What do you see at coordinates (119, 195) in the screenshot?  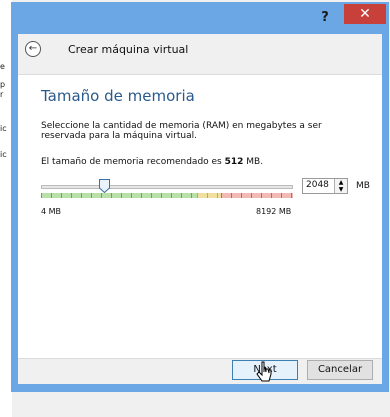 I see `slider-safe-range` at bounding box center [119, 195].